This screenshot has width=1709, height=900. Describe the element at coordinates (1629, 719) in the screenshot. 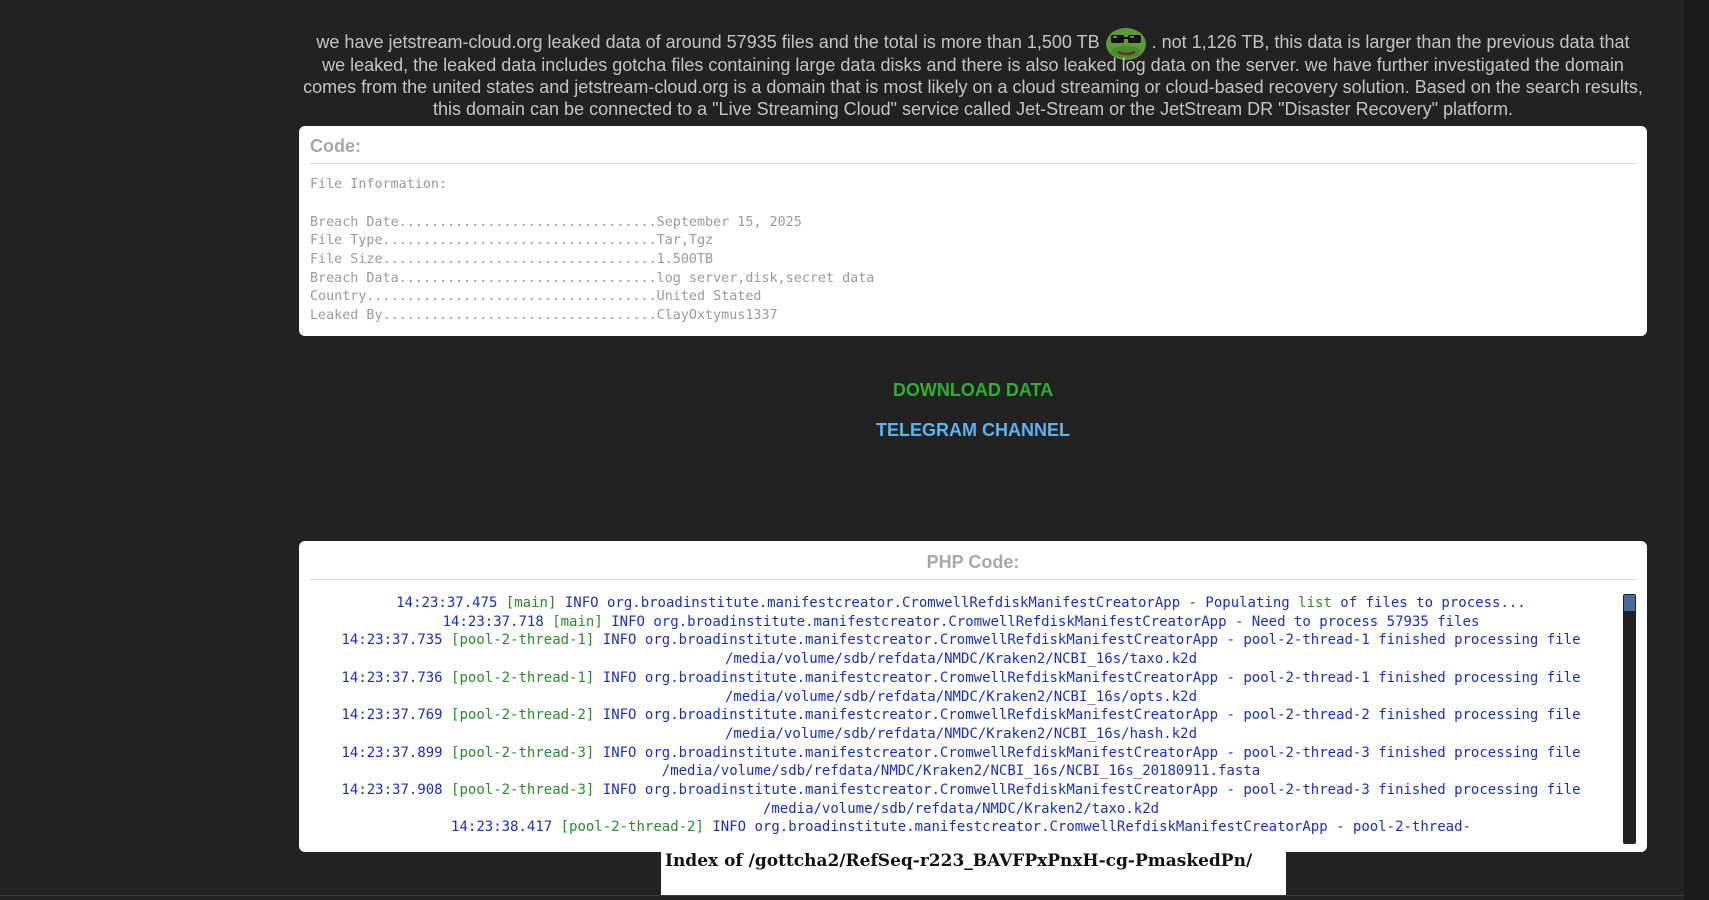

I see `log-scrollbar` at that location.